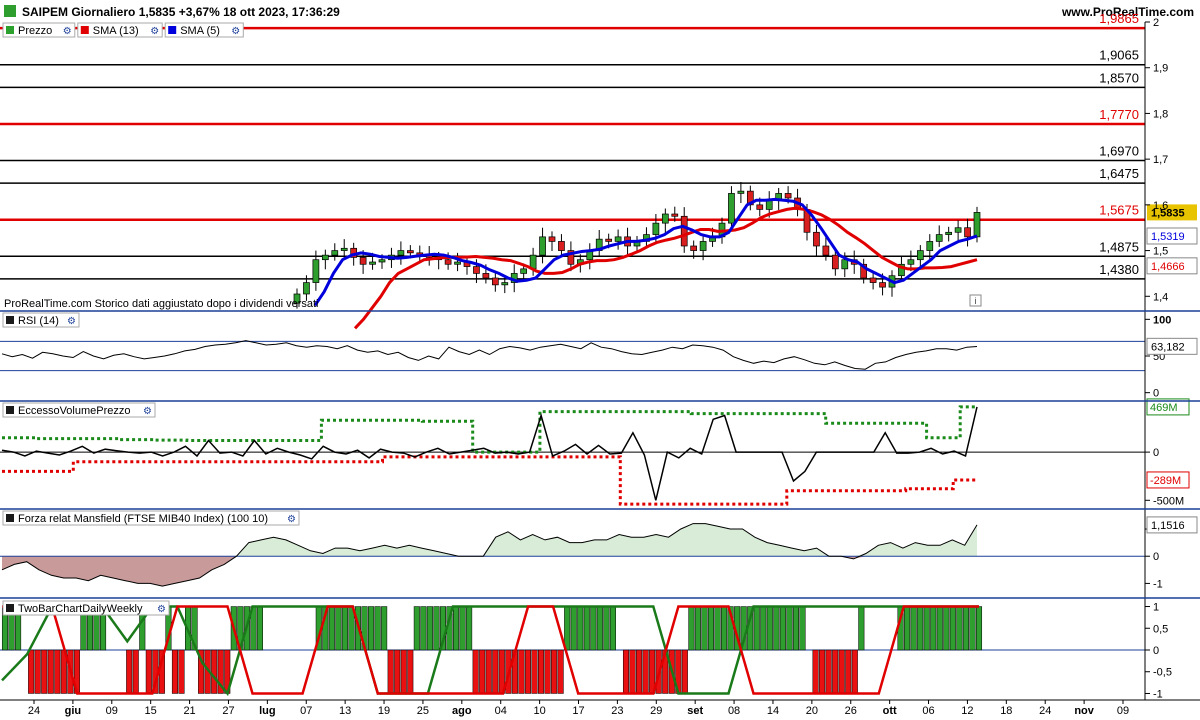 This screenshot has height=720, width=1200. What do you see at coordinates (1119, 269) in the screenshot?
I see `price-level-label: 1,4380` at bounding box center [1119, 269].